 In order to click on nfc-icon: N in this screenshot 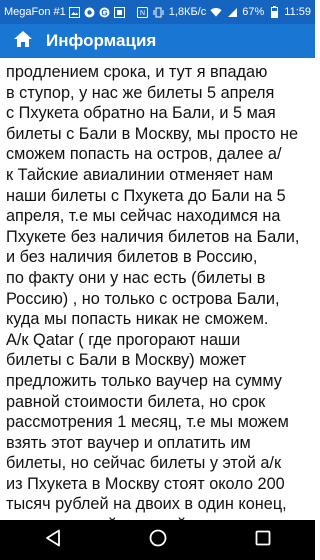, I will do `click(143, 12)`.